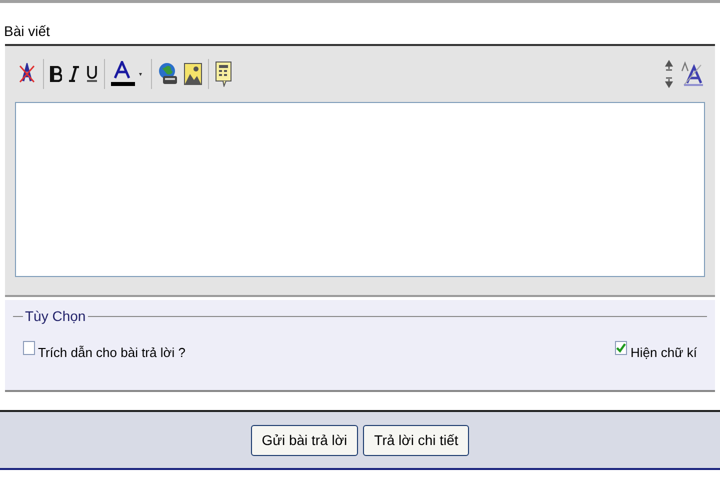  I want to click on note-icon, so click(224, 74).